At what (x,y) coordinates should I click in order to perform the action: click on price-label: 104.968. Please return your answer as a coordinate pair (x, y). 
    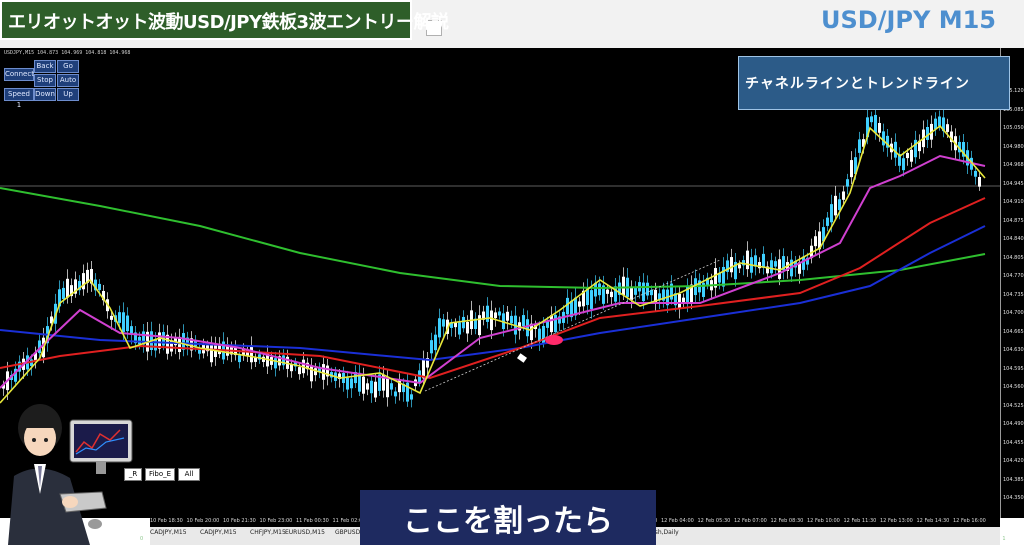
    Looking at the image, I should click on (1013, 165).